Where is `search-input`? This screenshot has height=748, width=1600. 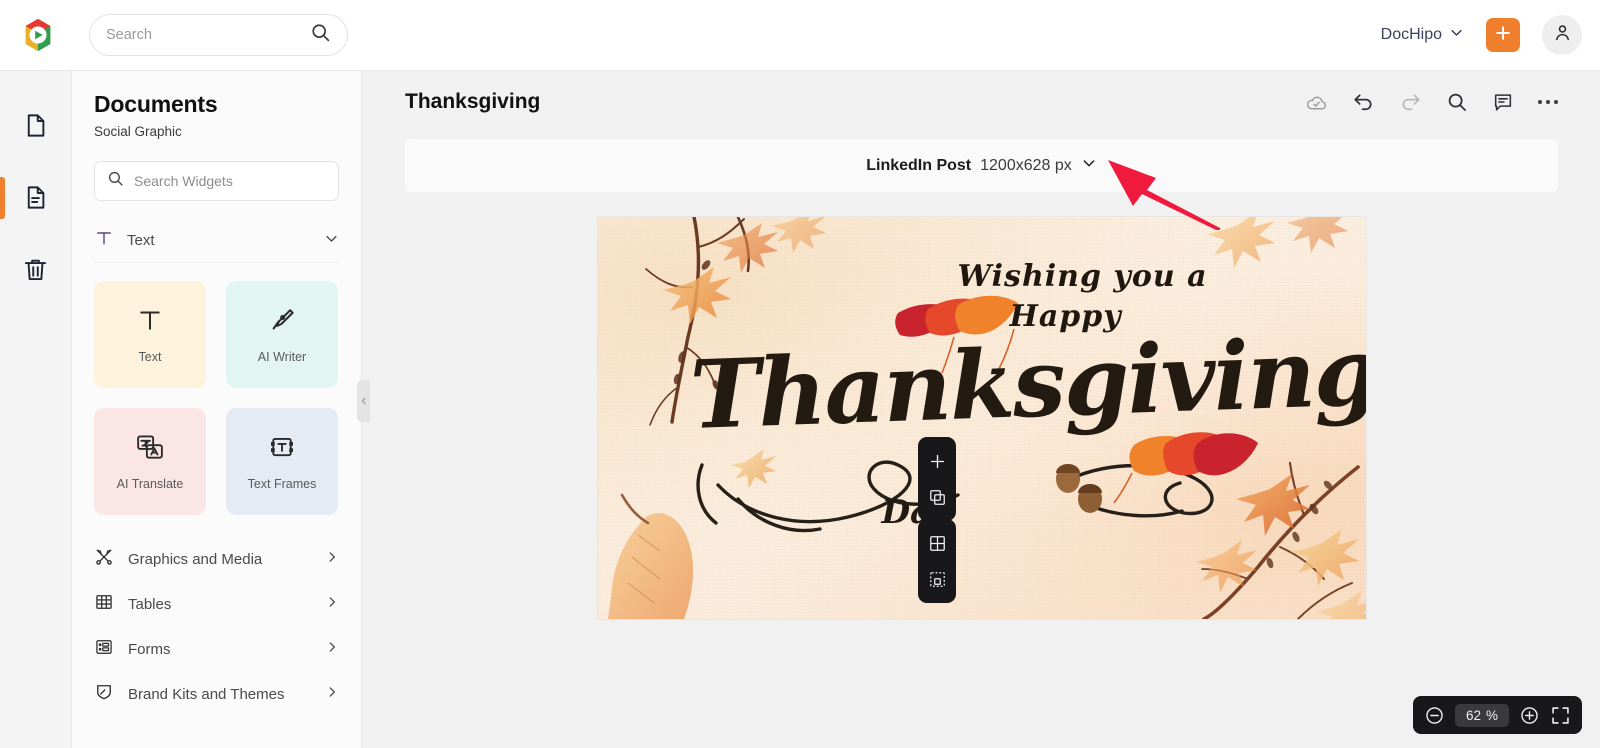
search-input is located at coordinates (208, 35).